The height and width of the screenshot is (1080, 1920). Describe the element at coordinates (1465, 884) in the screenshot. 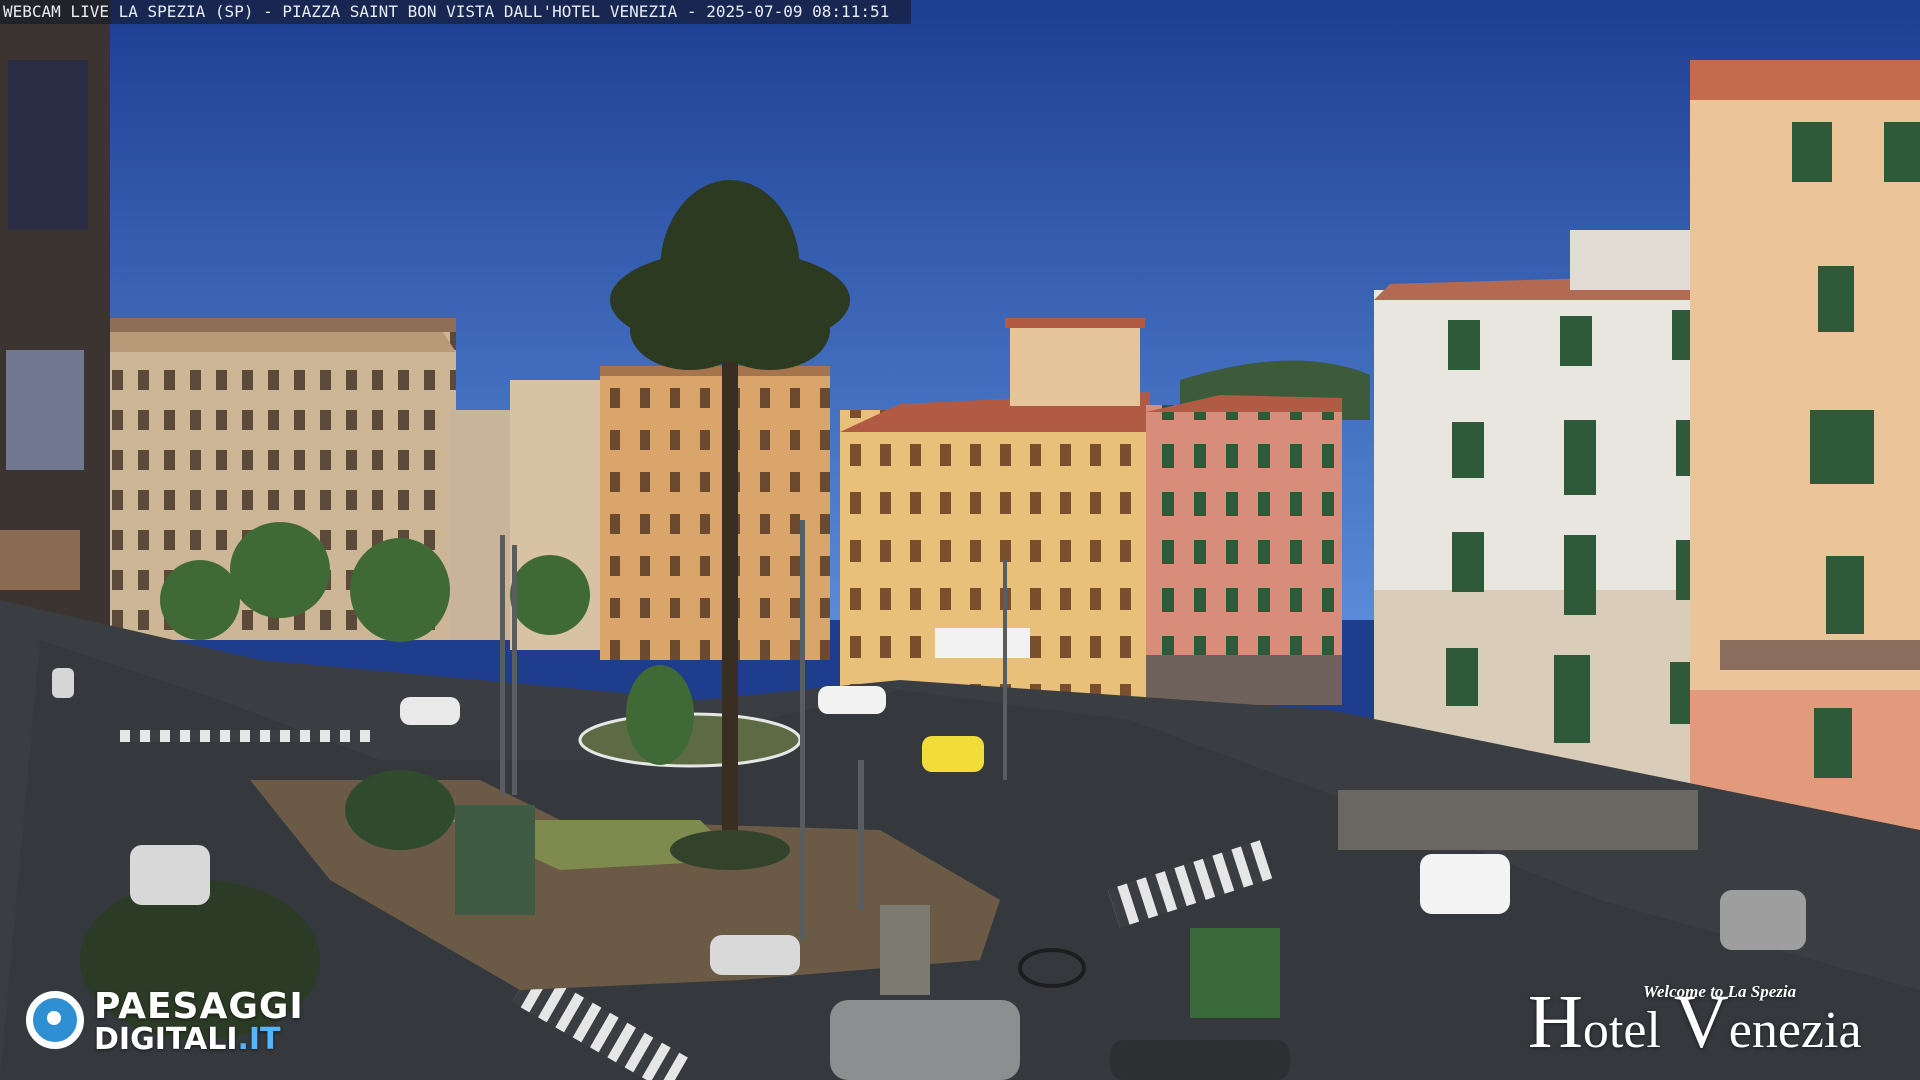

I see `van-white-right` at that location.